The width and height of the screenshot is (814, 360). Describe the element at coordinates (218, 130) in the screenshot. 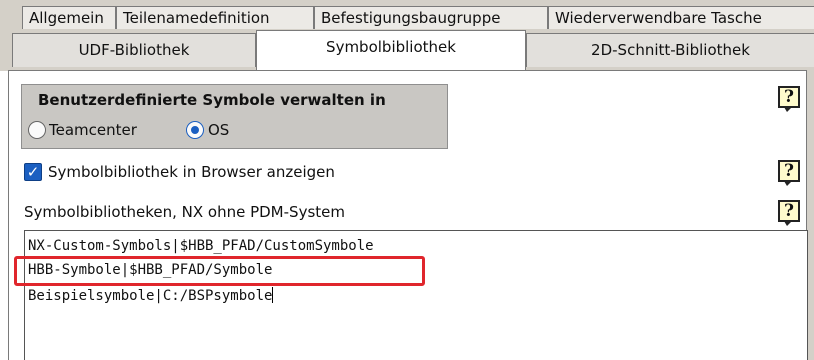

I see `radio-os-label: OS` at that location.